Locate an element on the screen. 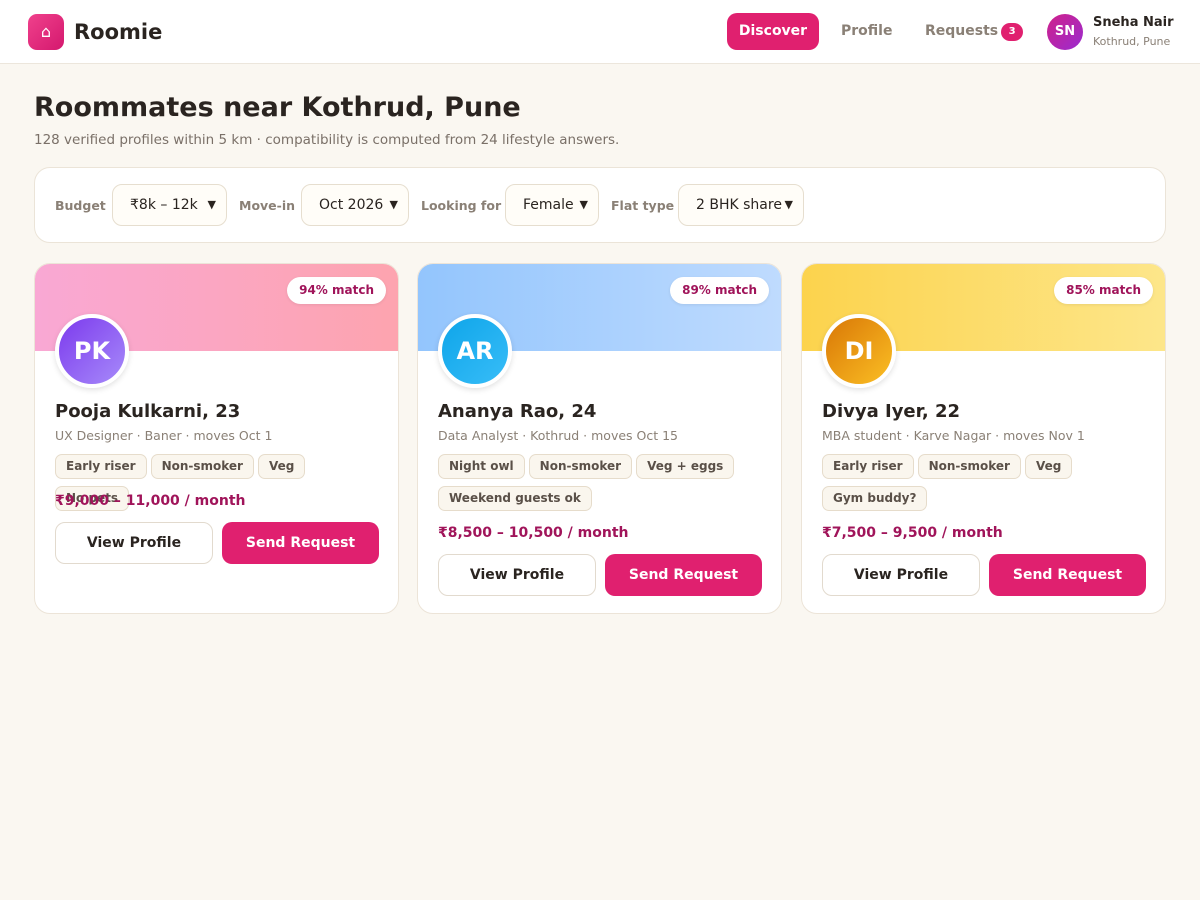 The width and height of the screenshot is (1200, 900). page-title: Roommates near Kothrud, Pune is located at coordinates (277, 107).